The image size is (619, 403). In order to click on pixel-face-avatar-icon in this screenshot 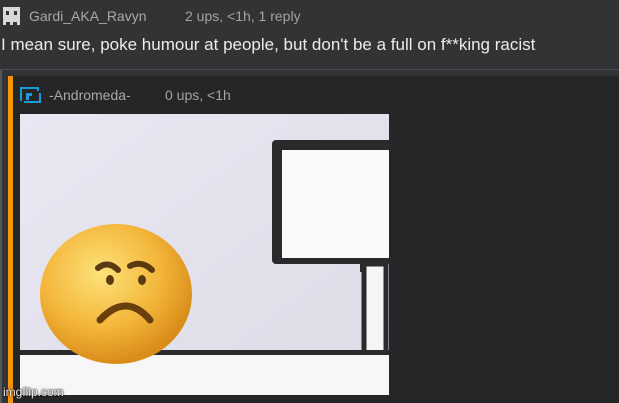, I will do `click(11, 15)`.